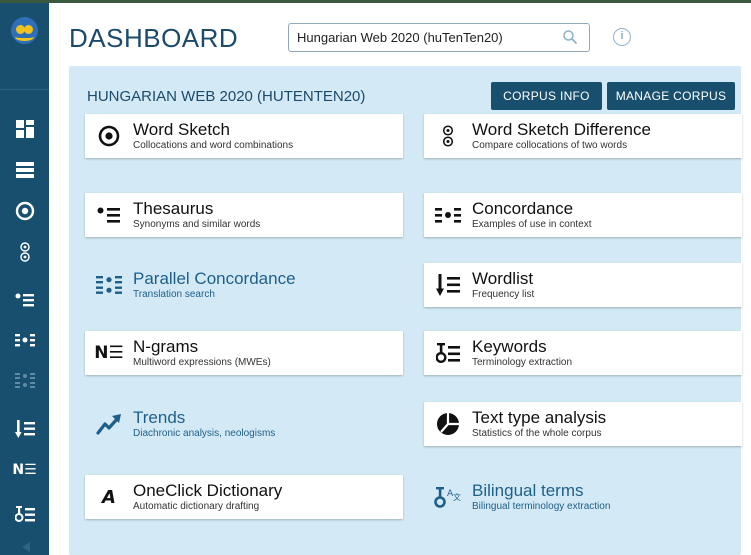  What do you see at coordinates (447, 497) in the screenshot?
I see `bilingual-terms-icon: A文` at bounding box center [447, 497].